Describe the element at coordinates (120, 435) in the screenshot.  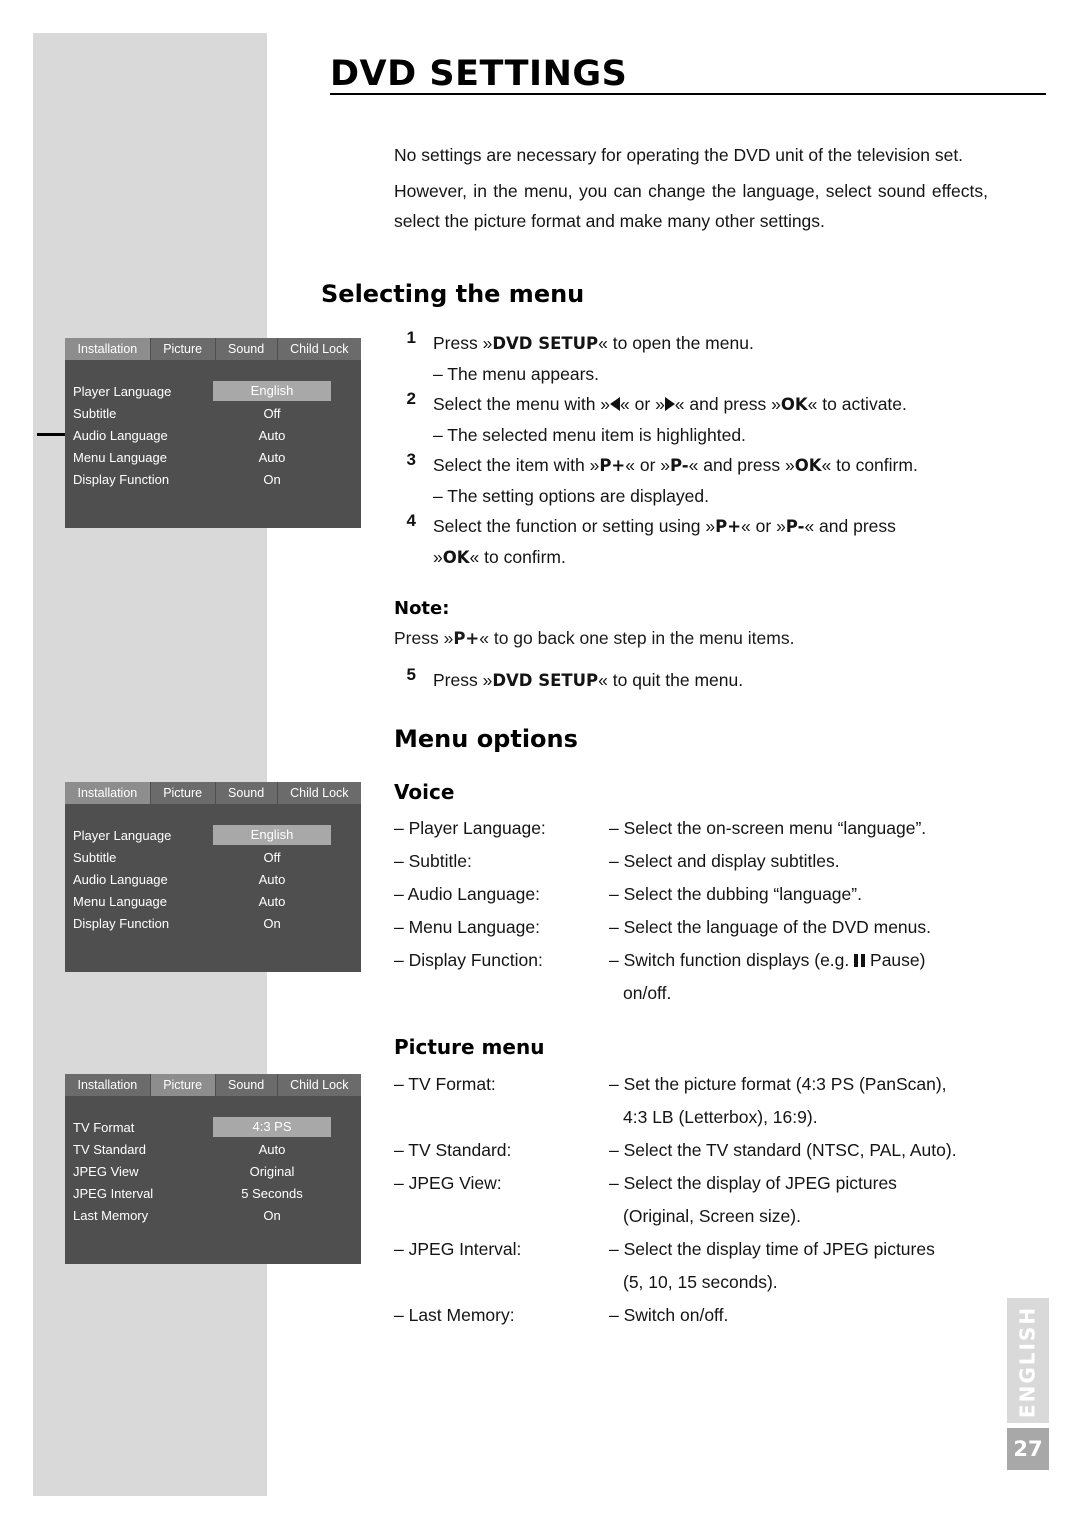
I see `osd-row-label: Audio Language` at that location.